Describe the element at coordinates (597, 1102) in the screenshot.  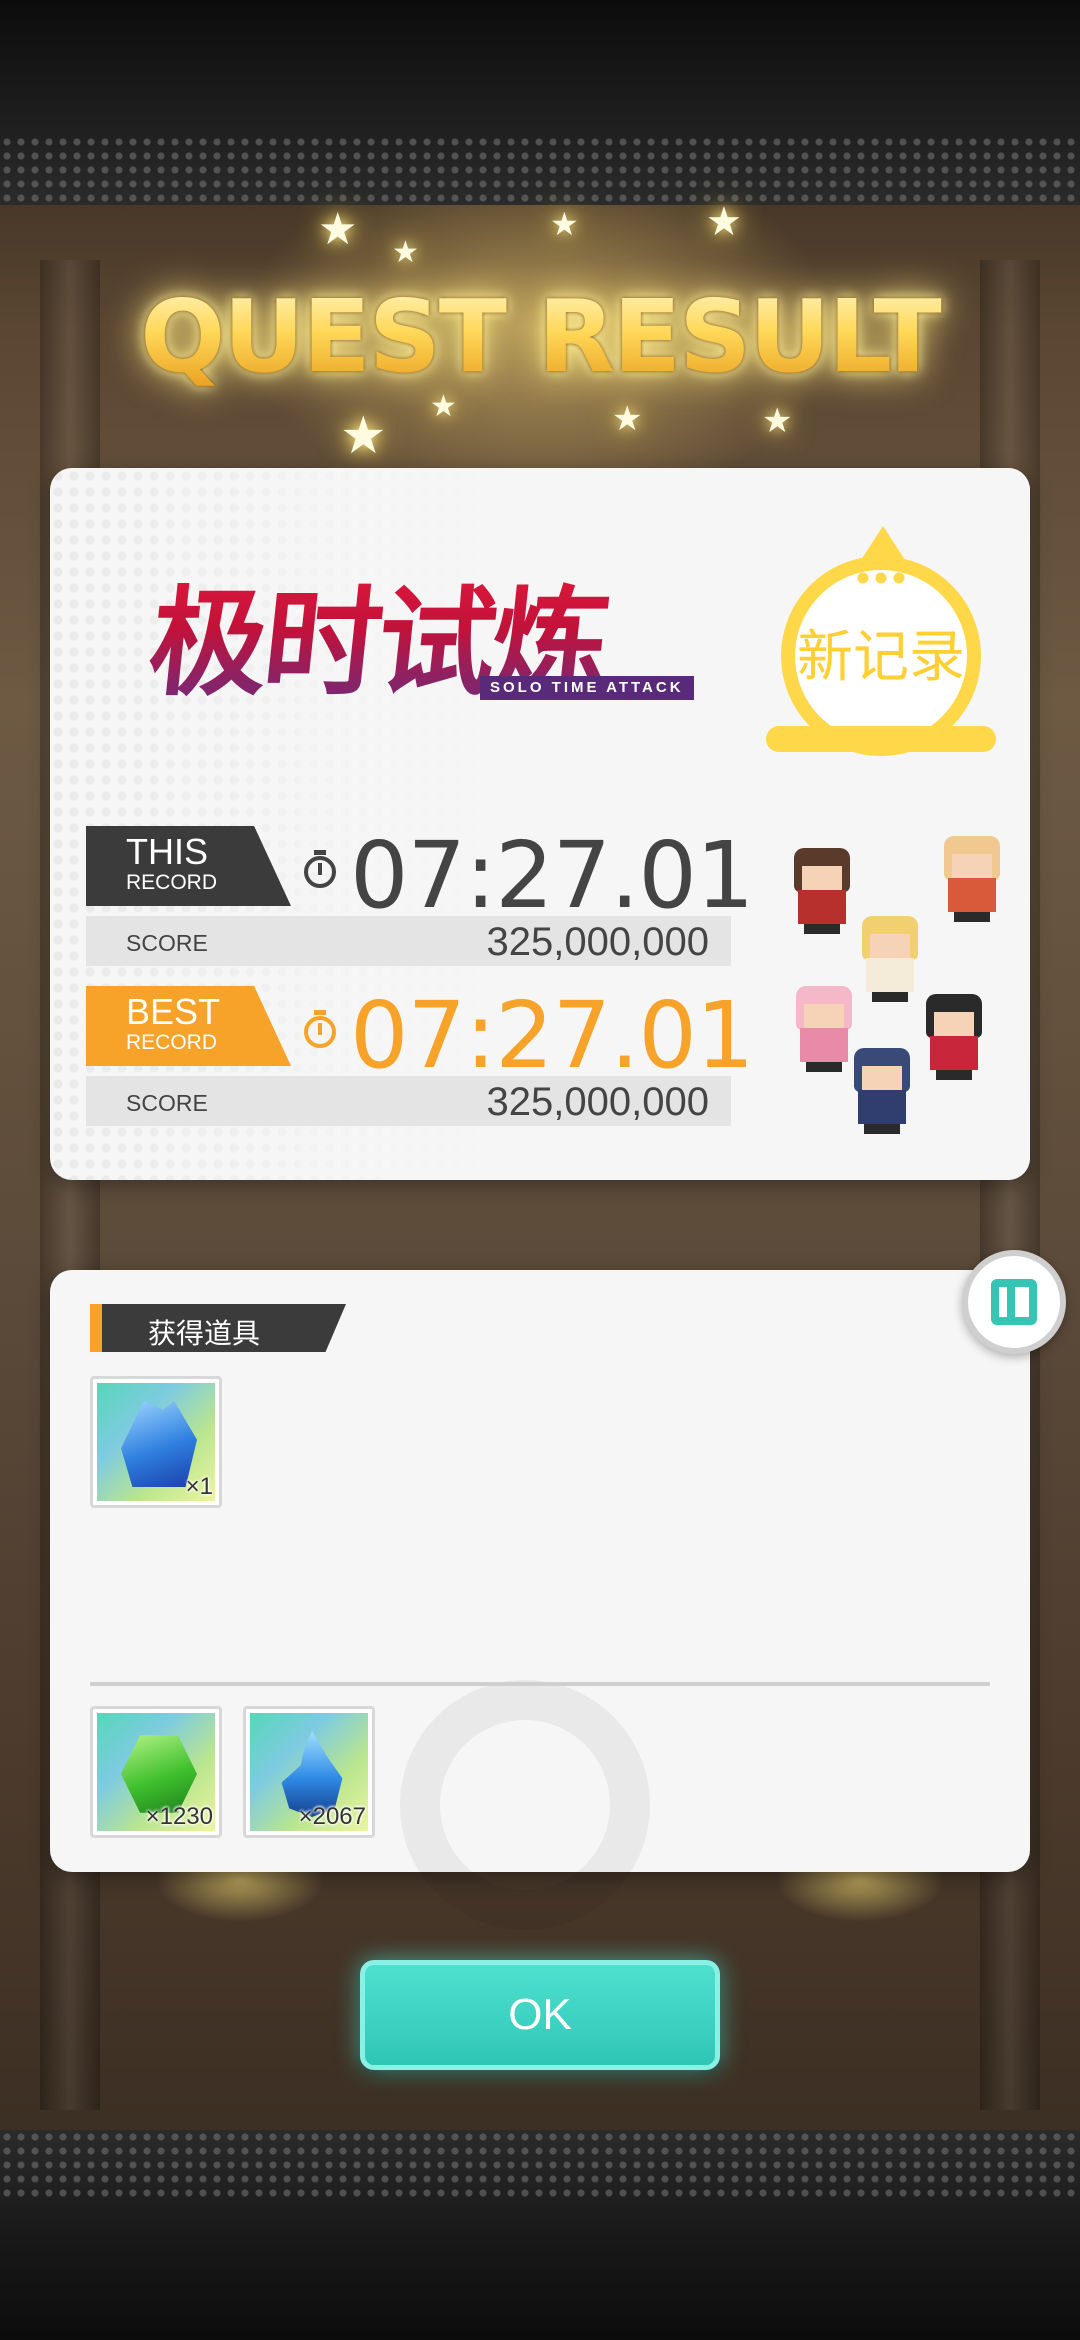
I see `best-score-value: 325,000,000` at that location.